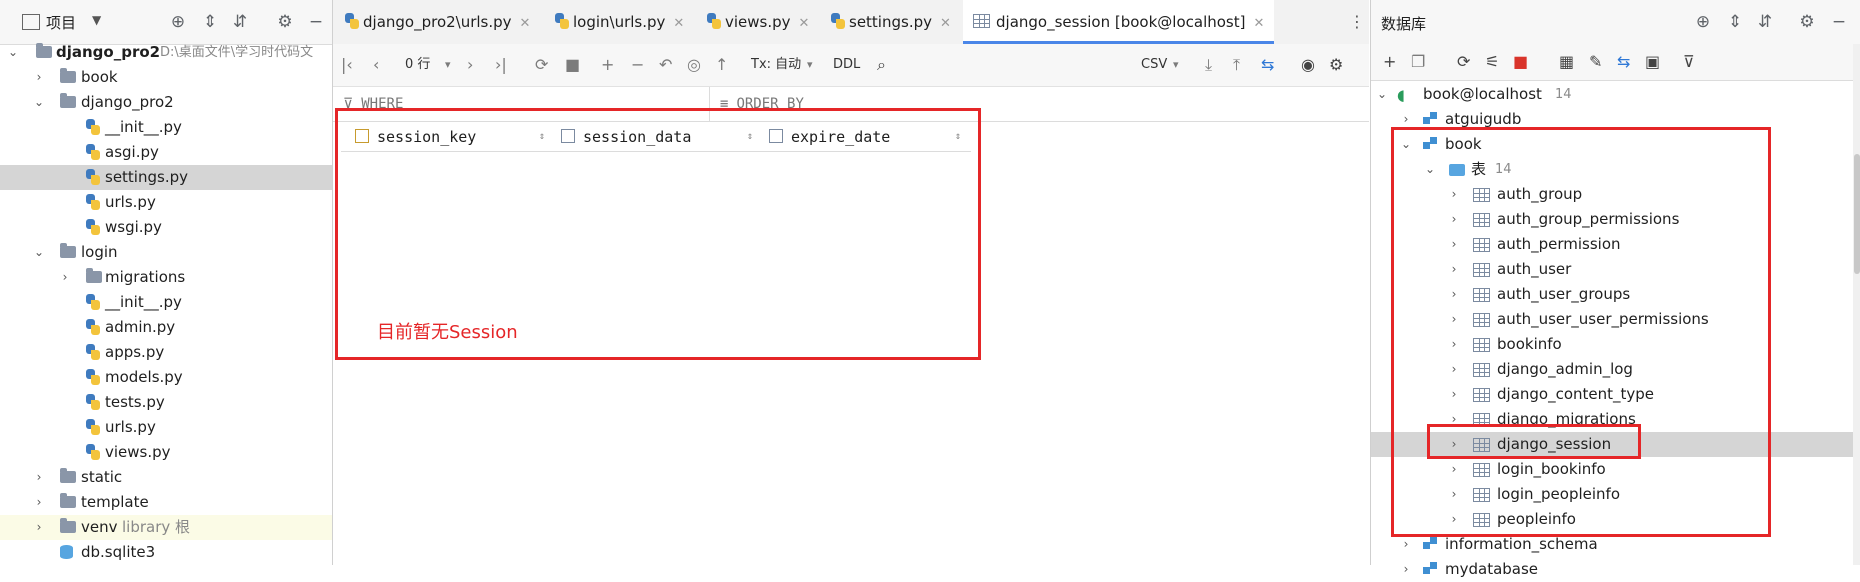 The image size is (1860, 582). What do you see at coordinates (758, 22) in the screenshot?
I see `tab-views: views.py ✕` at bounding box center [758, 22].